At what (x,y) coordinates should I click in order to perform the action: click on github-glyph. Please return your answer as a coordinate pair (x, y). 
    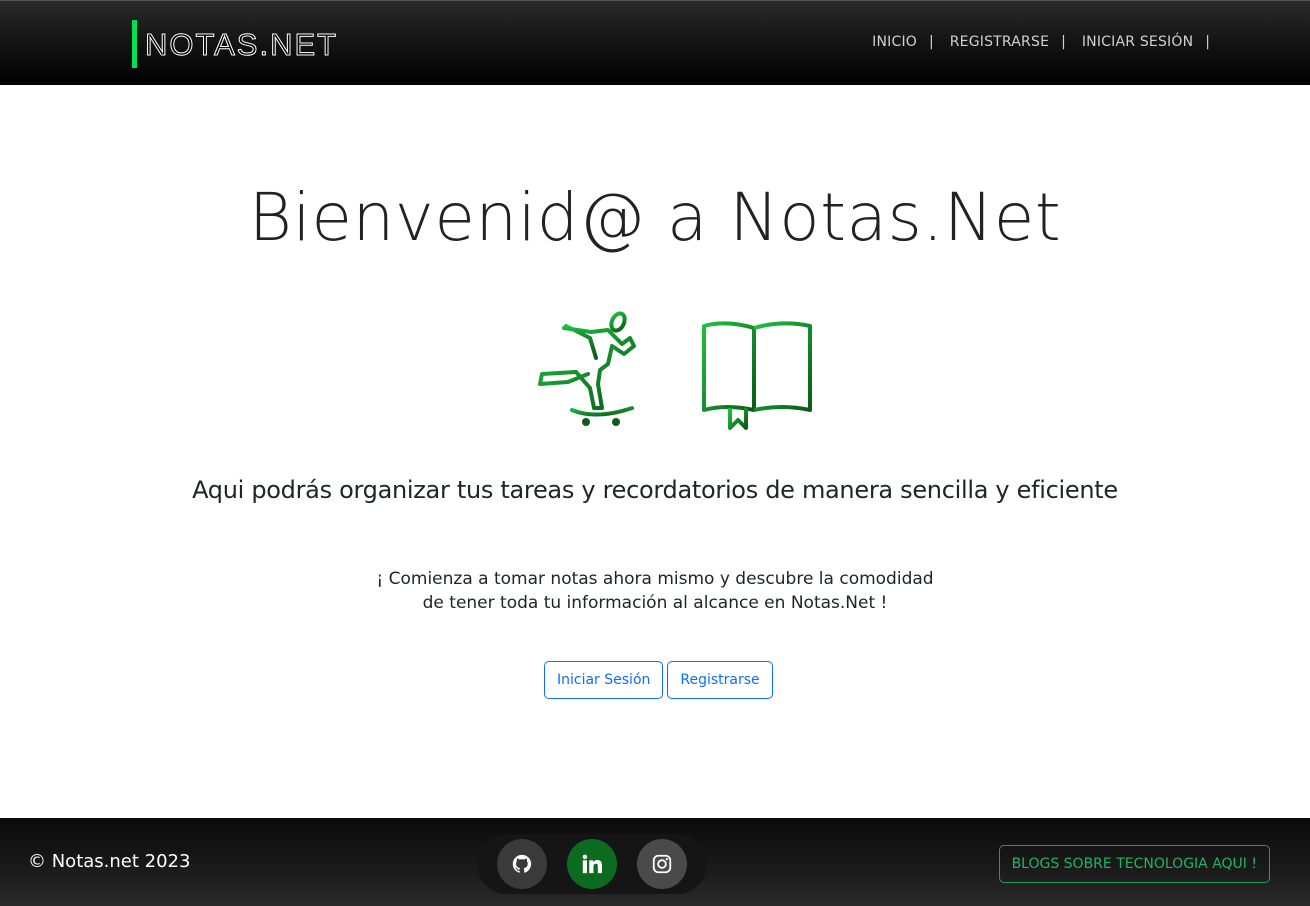
    Looking at the image, I should click on (522, 863).